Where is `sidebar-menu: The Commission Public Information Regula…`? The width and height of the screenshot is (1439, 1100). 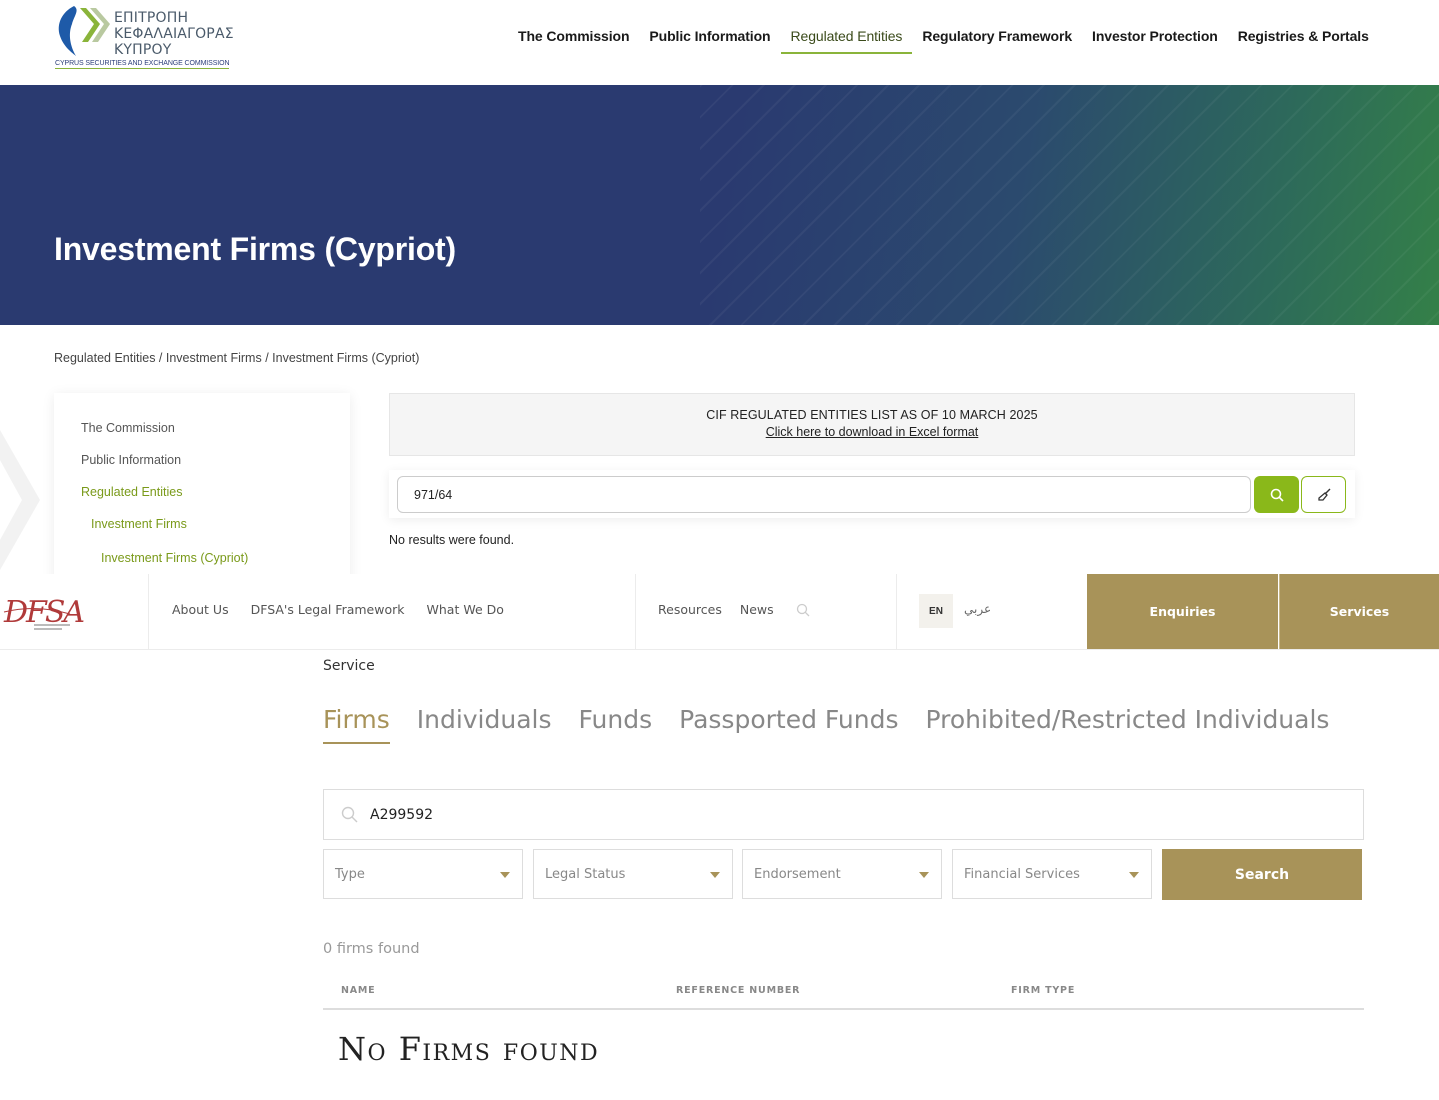 sidebar-menu: The Commission Public Information Regula… is located at coordinates (202, 483).